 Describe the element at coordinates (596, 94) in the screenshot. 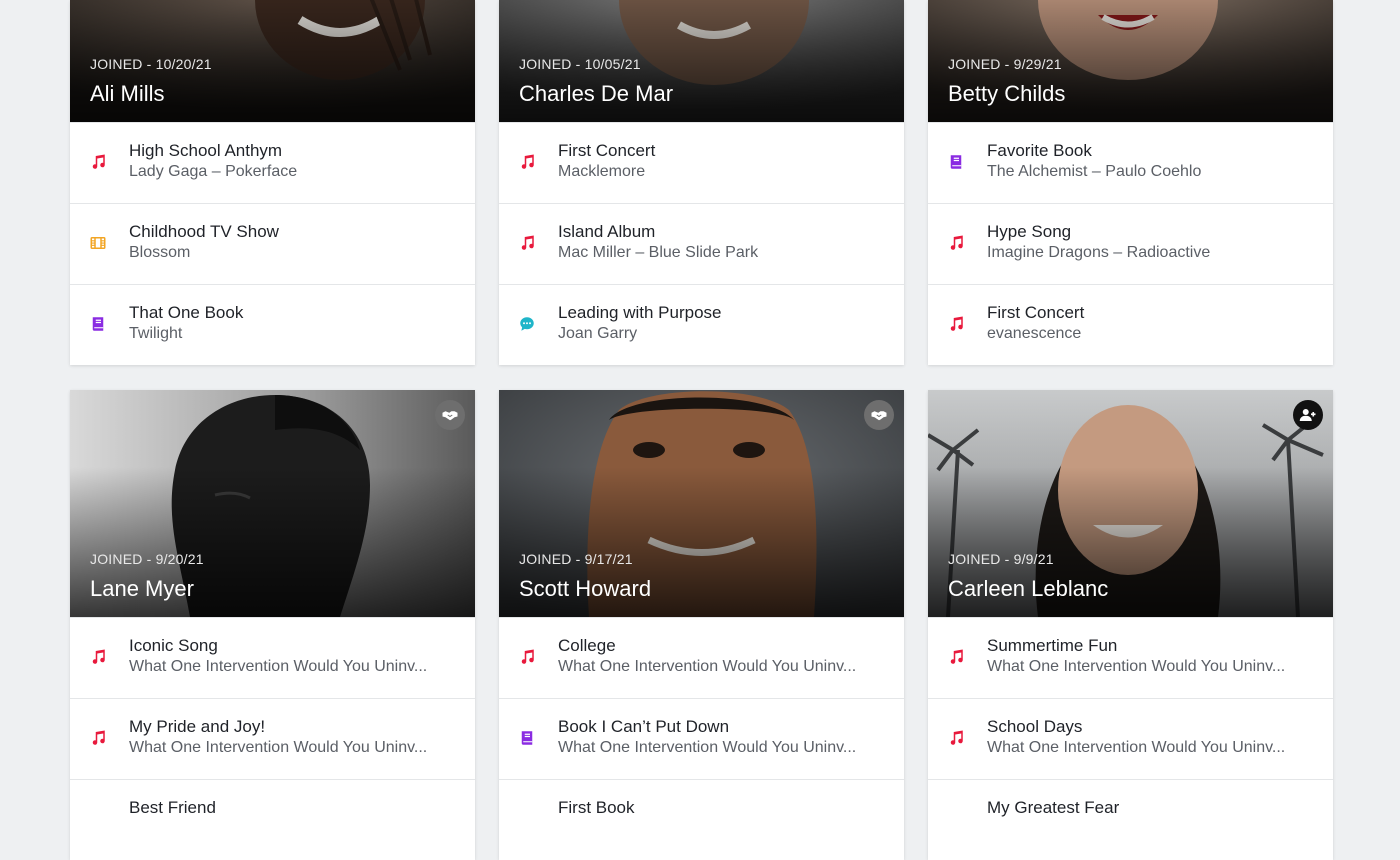

I see `member-name: Charles De Mar` at that location.